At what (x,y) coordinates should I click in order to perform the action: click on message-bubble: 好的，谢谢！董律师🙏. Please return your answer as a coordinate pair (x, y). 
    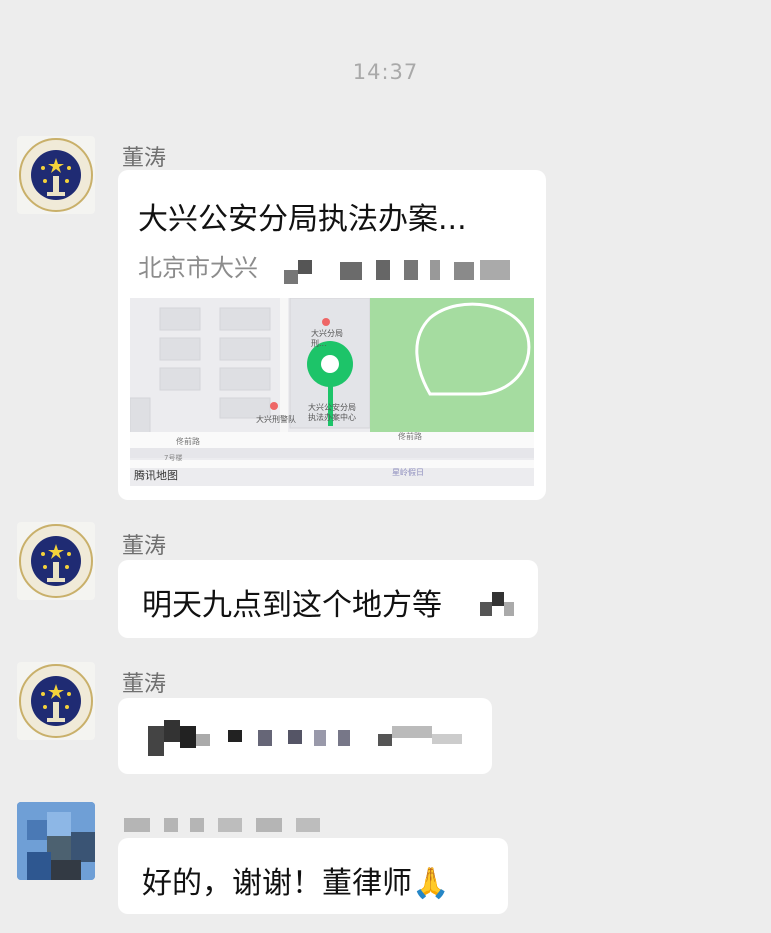
    Looking at the image, I should click on (313, 876).